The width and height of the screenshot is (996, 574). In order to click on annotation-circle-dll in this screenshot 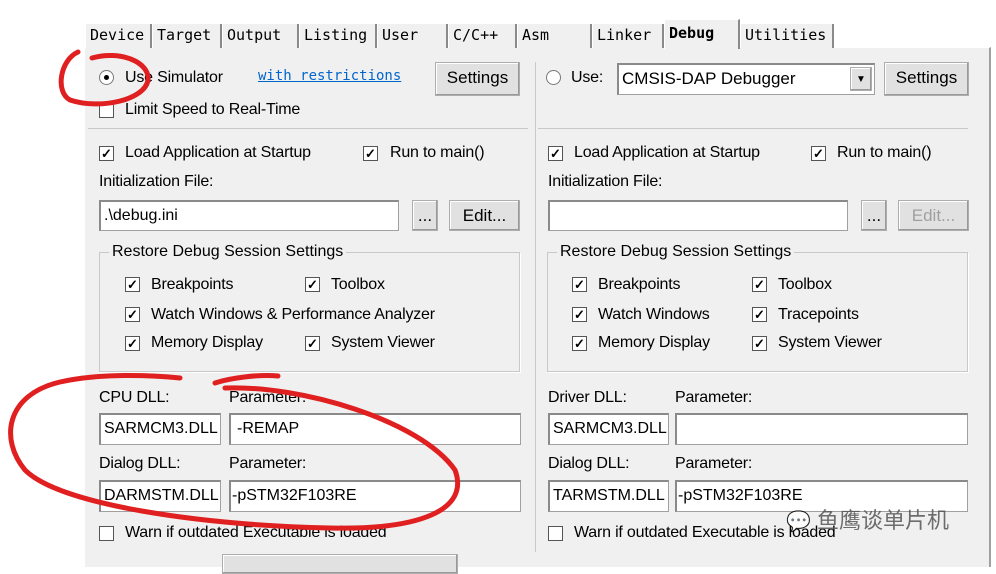, I will do `click(234, 451)`.